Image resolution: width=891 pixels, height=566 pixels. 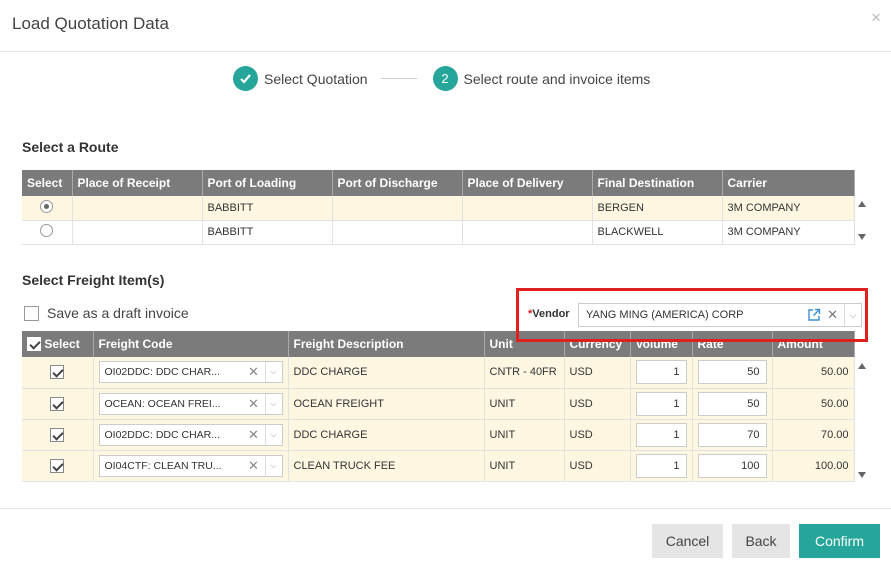 What do you see at coordinates (47, 230) in the screenshot?
I see `route-radio` at bounding box center [47, 230].